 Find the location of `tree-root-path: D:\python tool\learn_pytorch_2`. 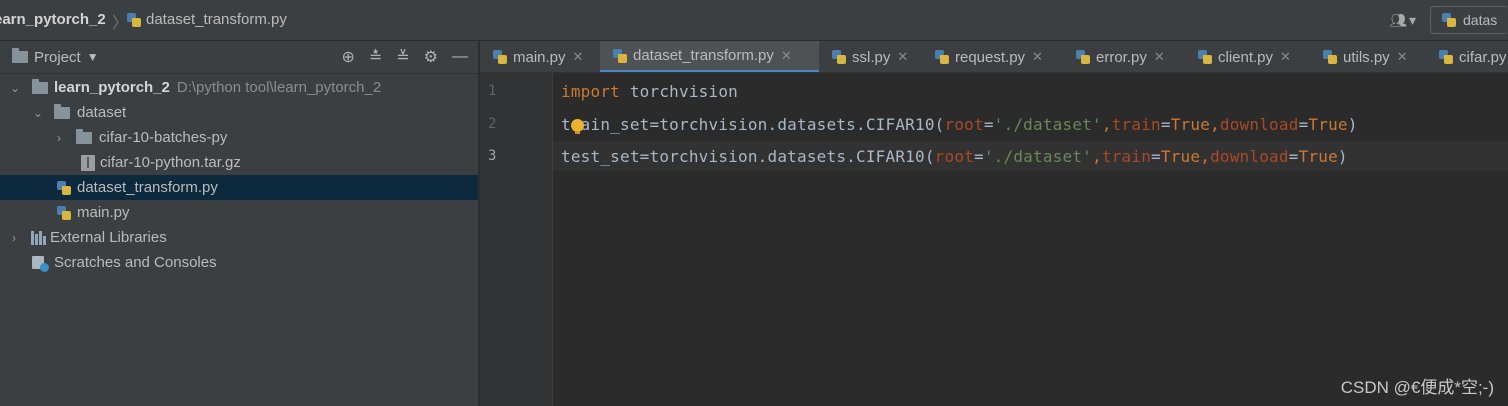

tree-root-path: D:\python tool\learn_pytorch_2 is located at coordinates (279, 87).